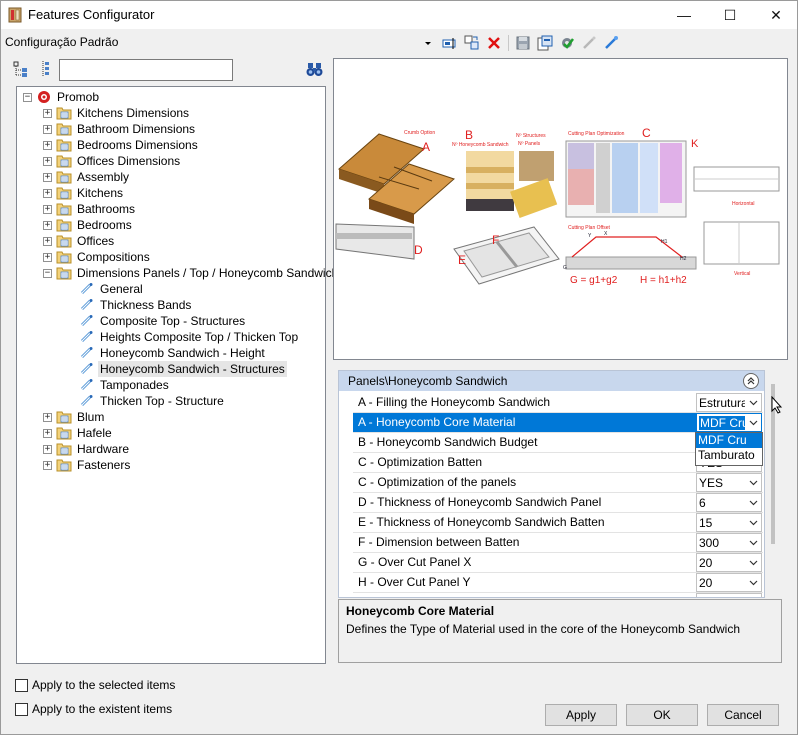 This screenshot has height=735, width=798. What do you see at coordinates (558, 563) in the screenshot?
I see `property-row: G - Over Cut Panel X 20` at bounding box center [558, 563].